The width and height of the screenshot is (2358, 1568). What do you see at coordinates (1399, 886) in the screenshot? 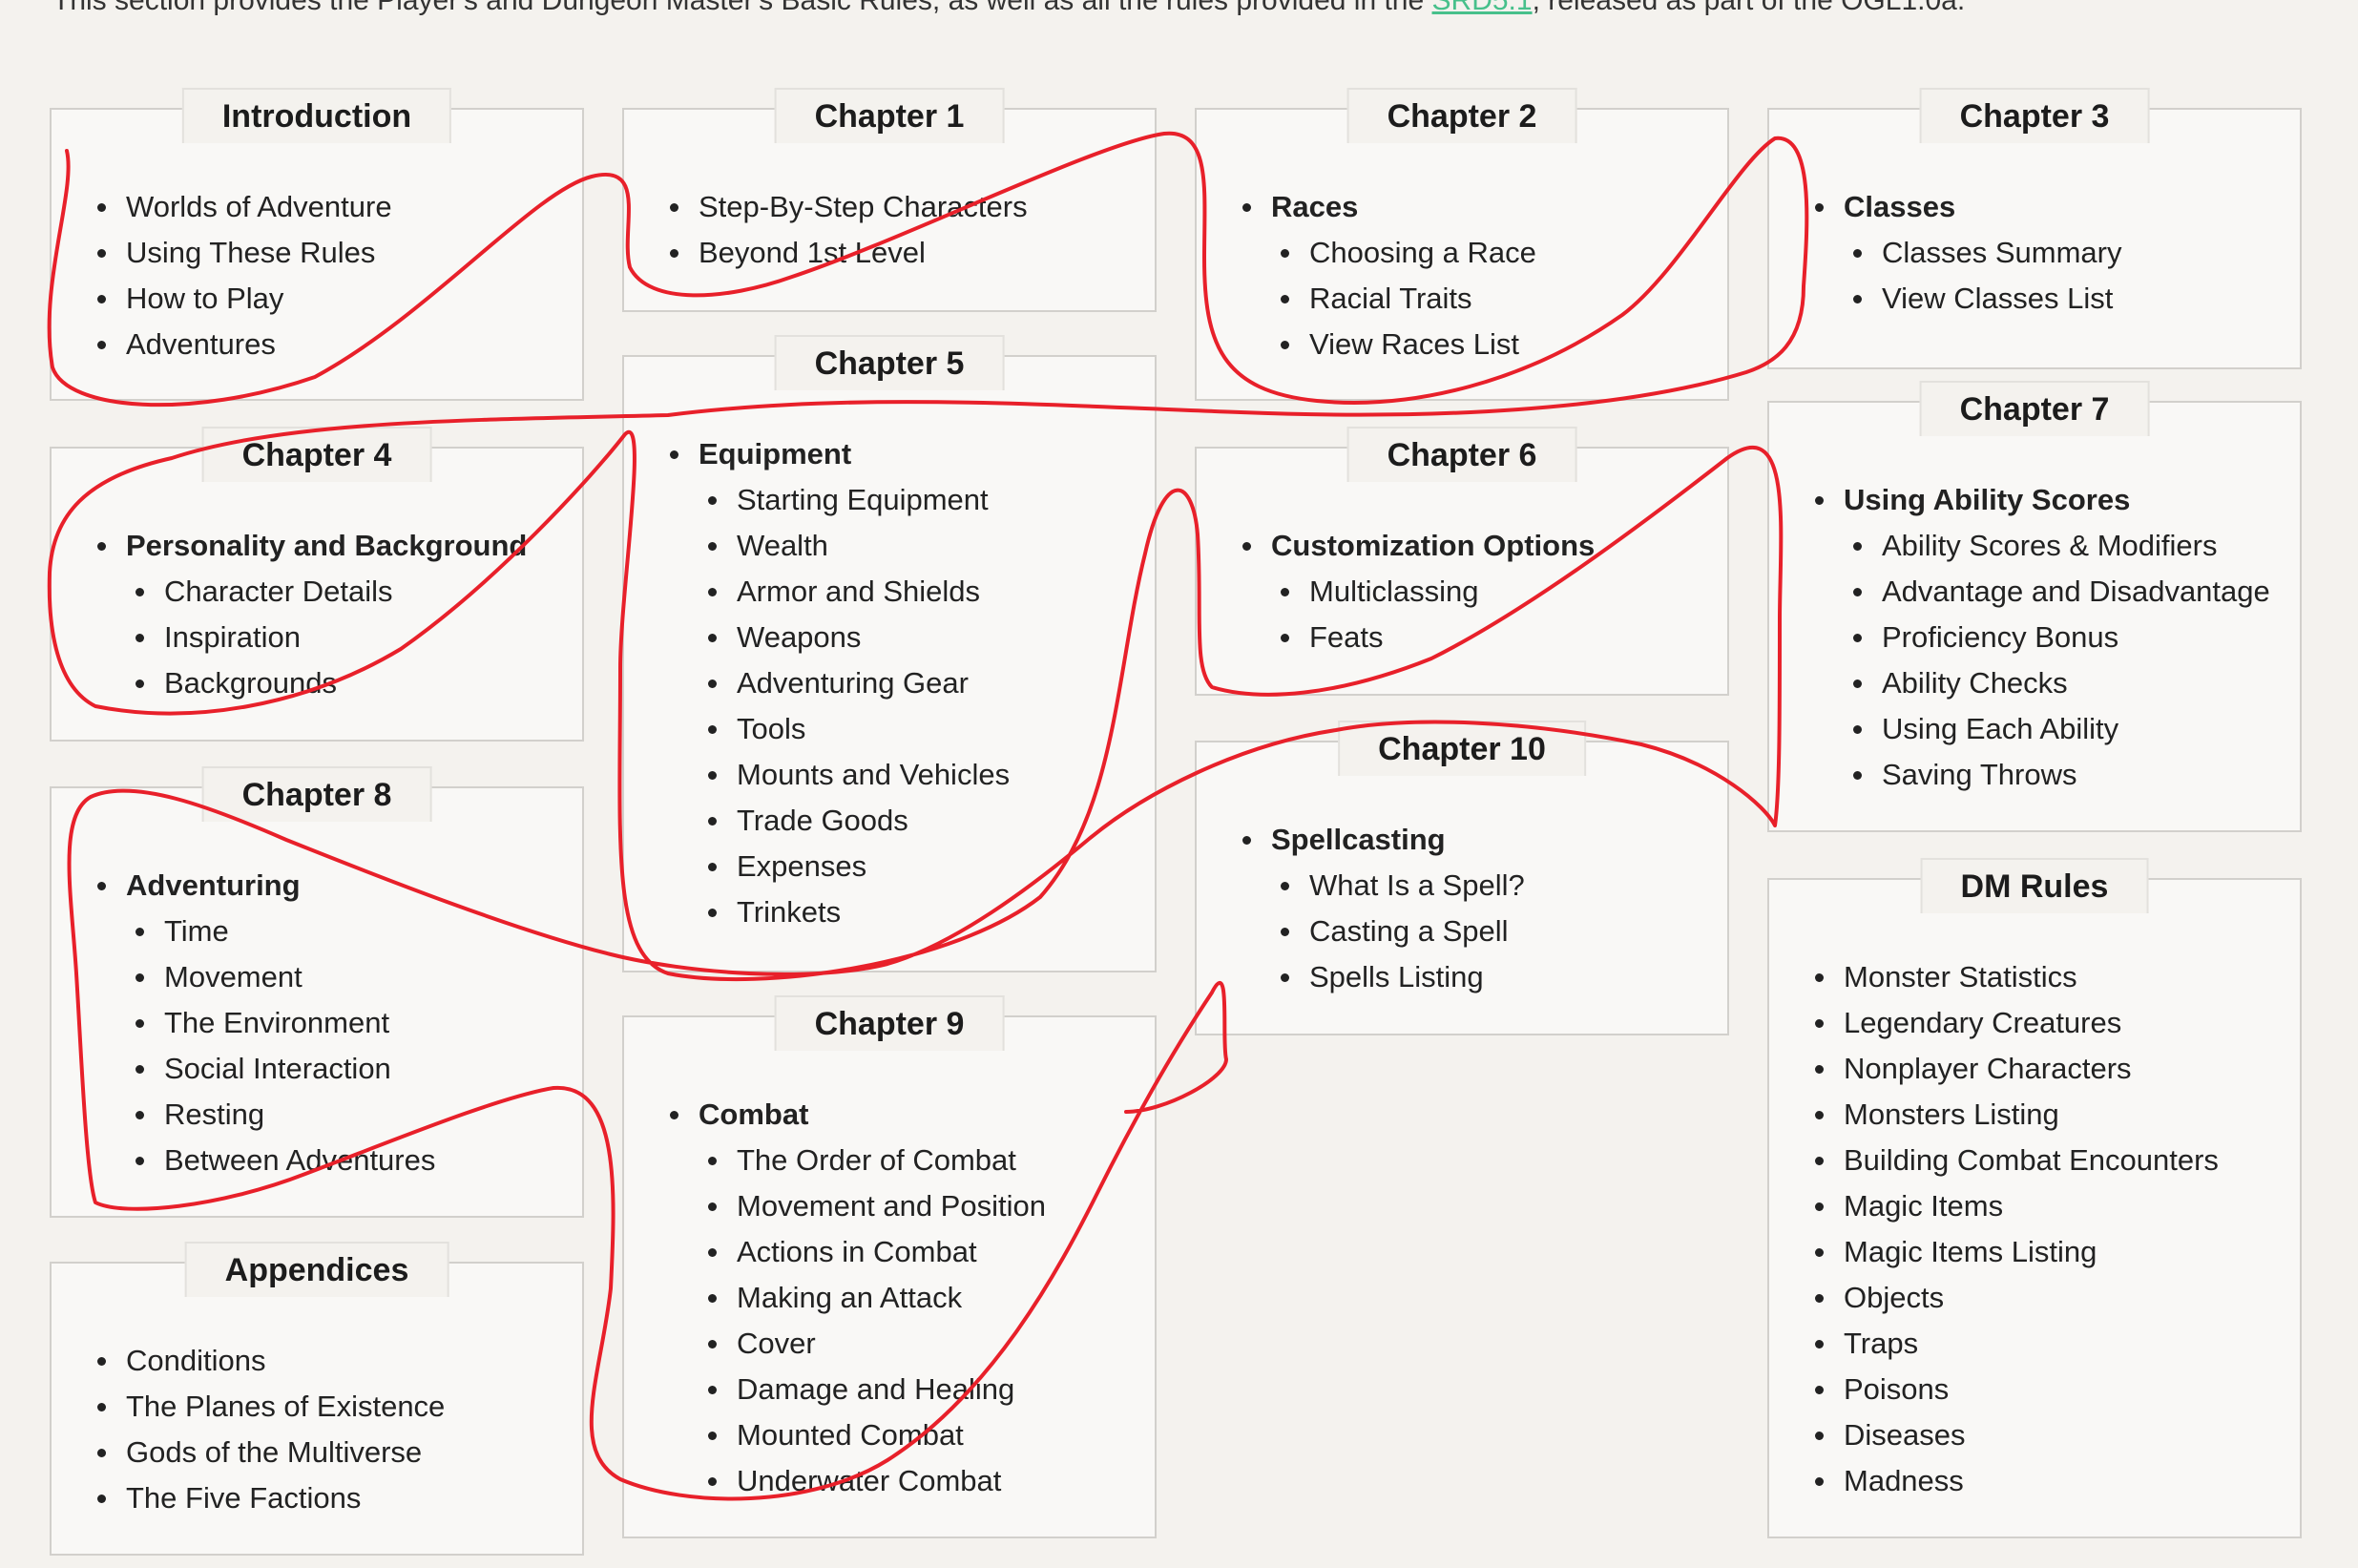
I see `list-item: What Is a Spell?` at bounding box center [1399, 886].